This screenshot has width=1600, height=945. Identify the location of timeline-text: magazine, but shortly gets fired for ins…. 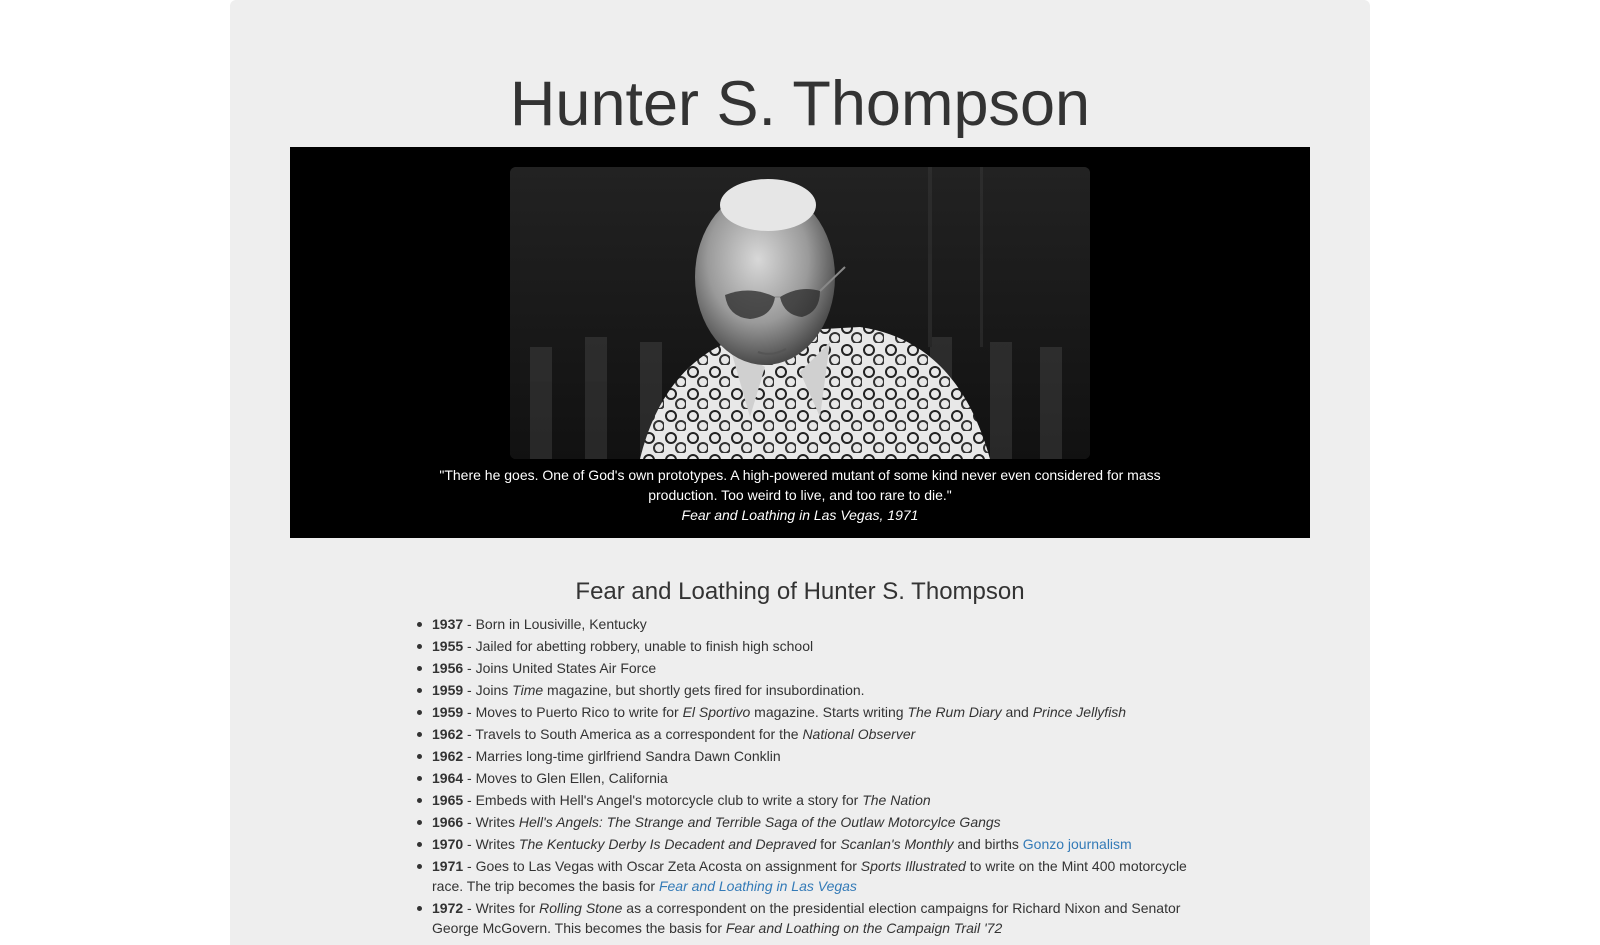
(704, 690).